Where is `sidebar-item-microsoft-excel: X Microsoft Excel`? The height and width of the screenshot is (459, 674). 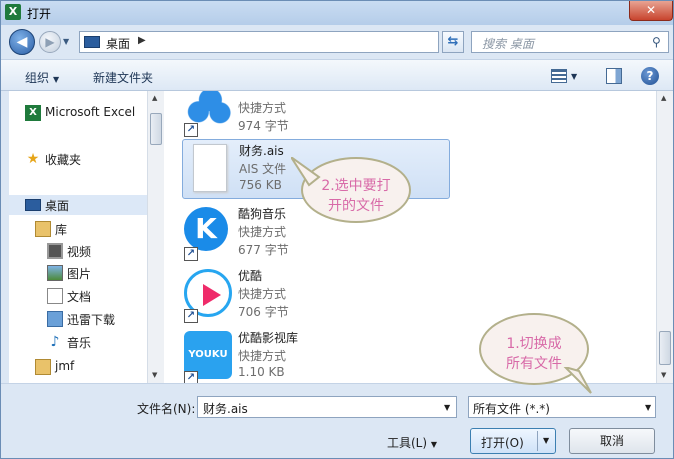
sidebar-item-microsoft-excel: X Microsoft Excel is located at coordinates (85, 113).